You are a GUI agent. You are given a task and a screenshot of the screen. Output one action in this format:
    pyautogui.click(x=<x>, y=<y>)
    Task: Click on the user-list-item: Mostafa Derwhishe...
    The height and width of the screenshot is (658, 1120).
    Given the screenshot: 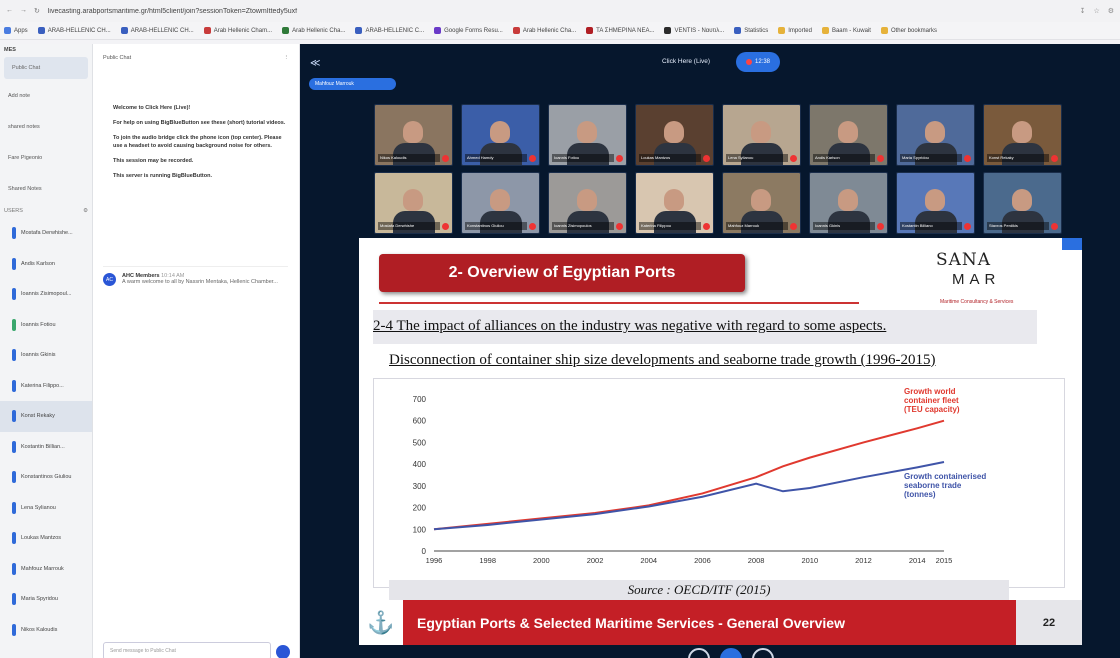 What is the action you would take?
    pyautogui.click(x=46, y=233)
    